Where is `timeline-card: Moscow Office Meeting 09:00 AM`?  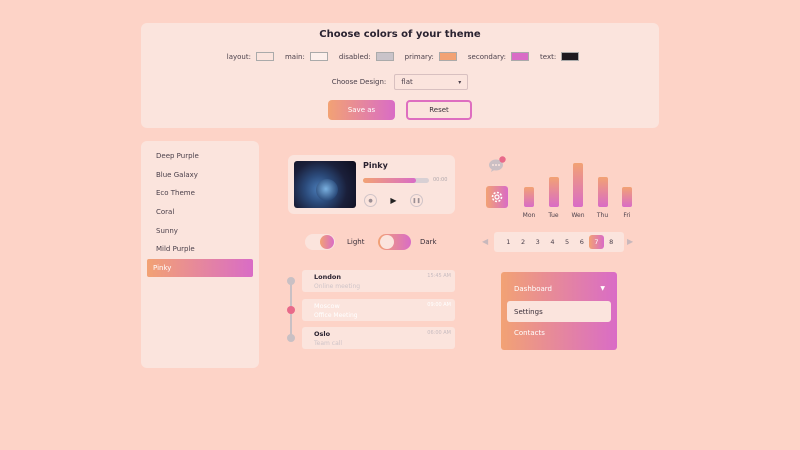 timeline-card: Moscow Office Meeting 09:00 AM is located at coordinates (378, 309).